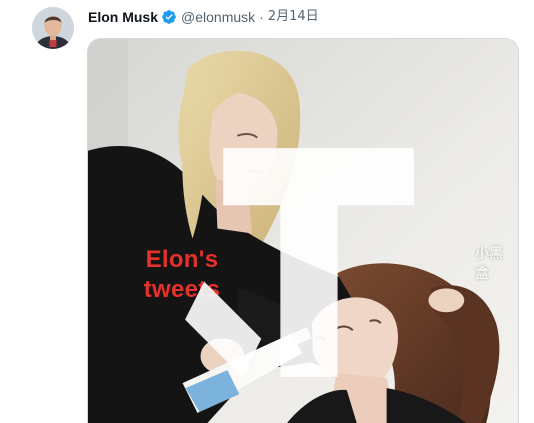 Image resolution: width=534 pixels, height=423 pixels. I want to click on tweet-header: Elon Musk @elonmusk · 2月14日, so click(203, 17).